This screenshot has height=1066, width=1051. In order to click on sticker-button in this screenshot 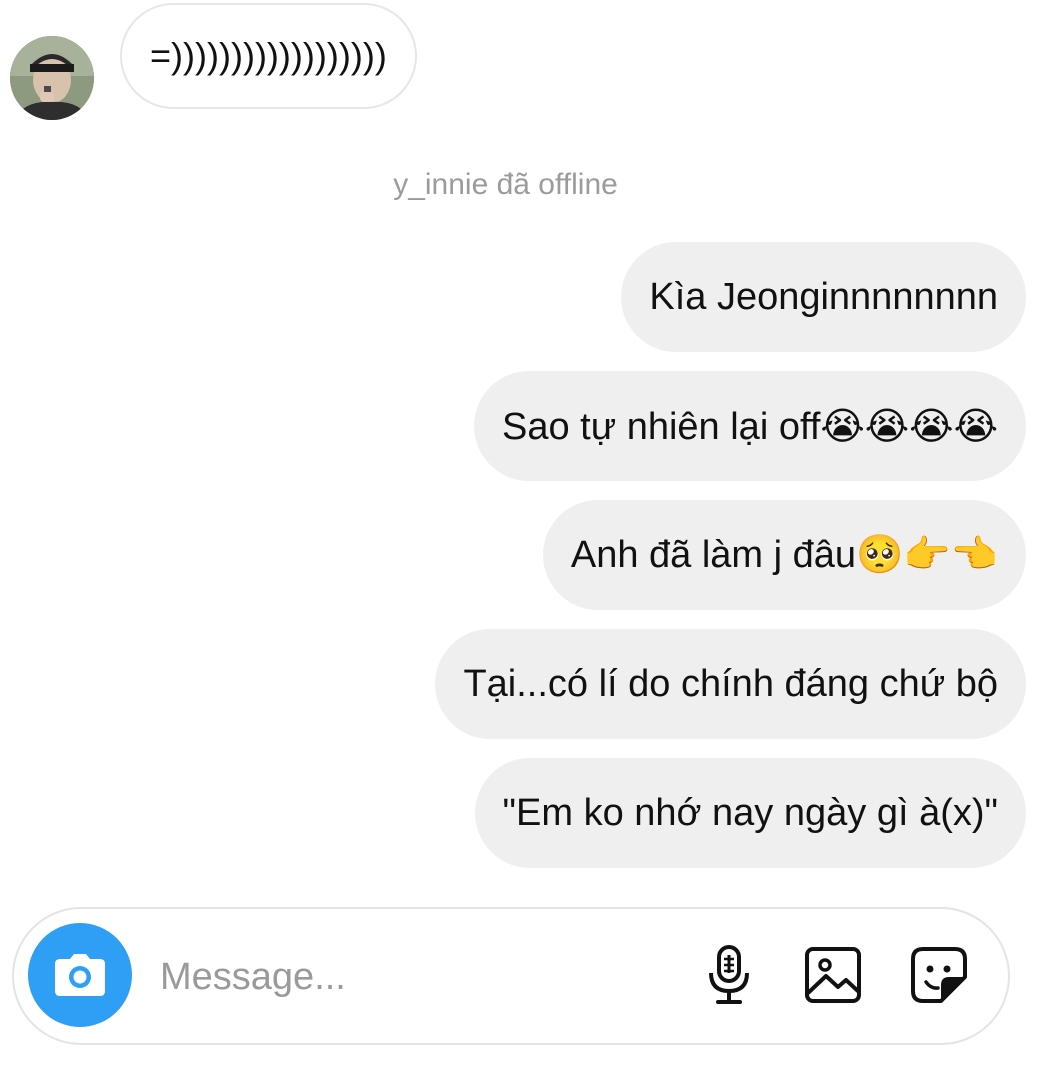, I will do `click(939, 975)`.